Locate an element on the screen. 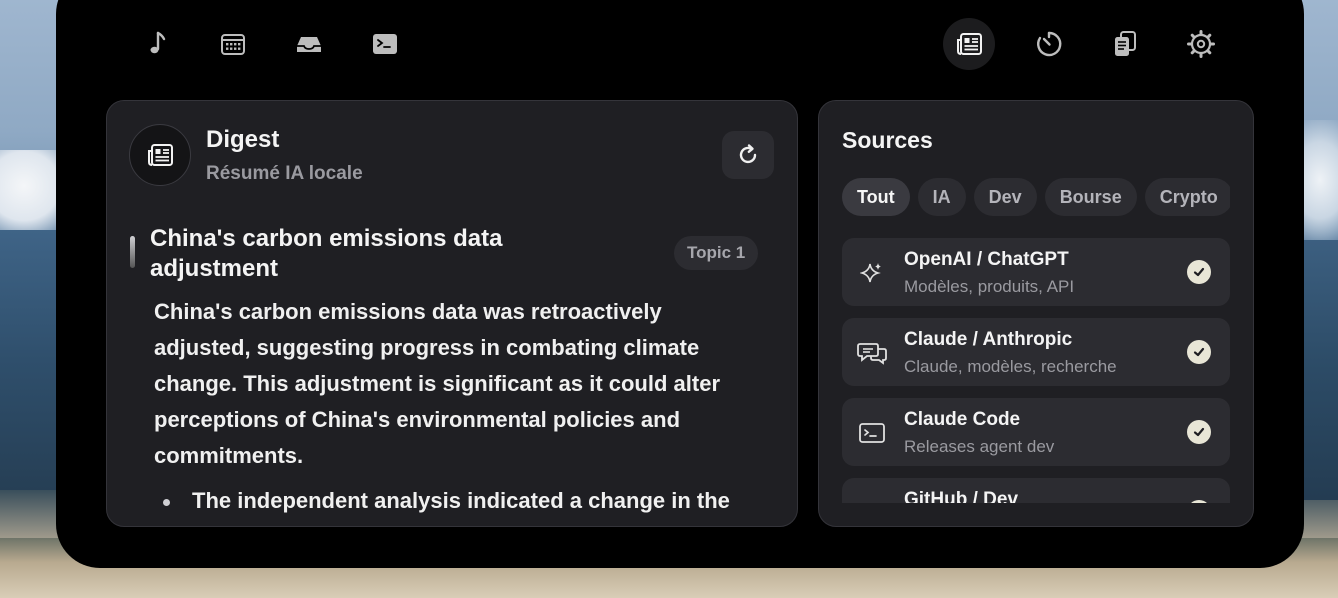 This screenshot has width=1338, height=598. digest-title: Digest is located at coordinates (243, 139).